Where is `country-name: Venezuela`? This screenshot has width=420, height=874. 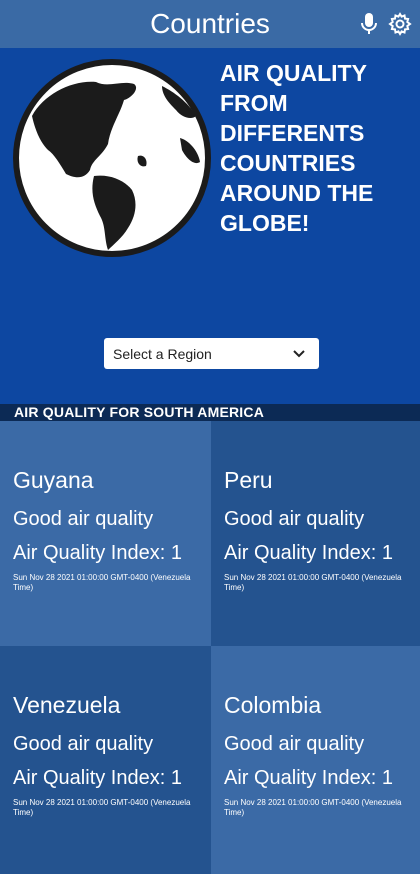 country-name: Venezuela is located at coordinates (67, 705).